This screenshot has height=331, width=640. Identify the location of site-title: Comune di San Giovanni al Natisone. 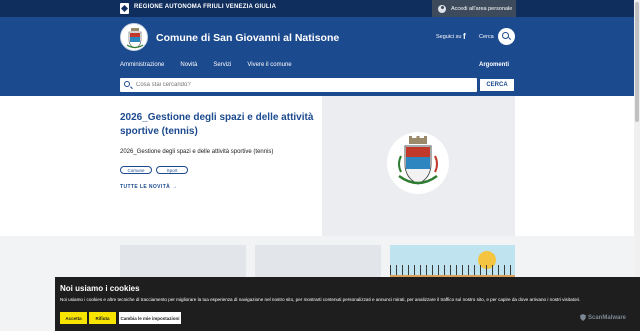
(247, 38).